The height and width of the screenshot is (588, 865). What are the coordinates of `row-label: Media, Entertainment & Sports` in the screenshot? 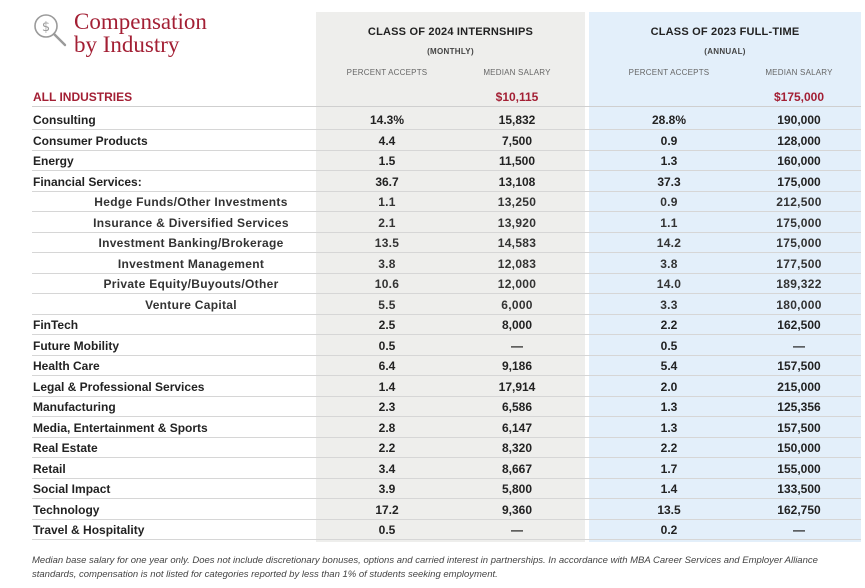 It's located at (120, 427).